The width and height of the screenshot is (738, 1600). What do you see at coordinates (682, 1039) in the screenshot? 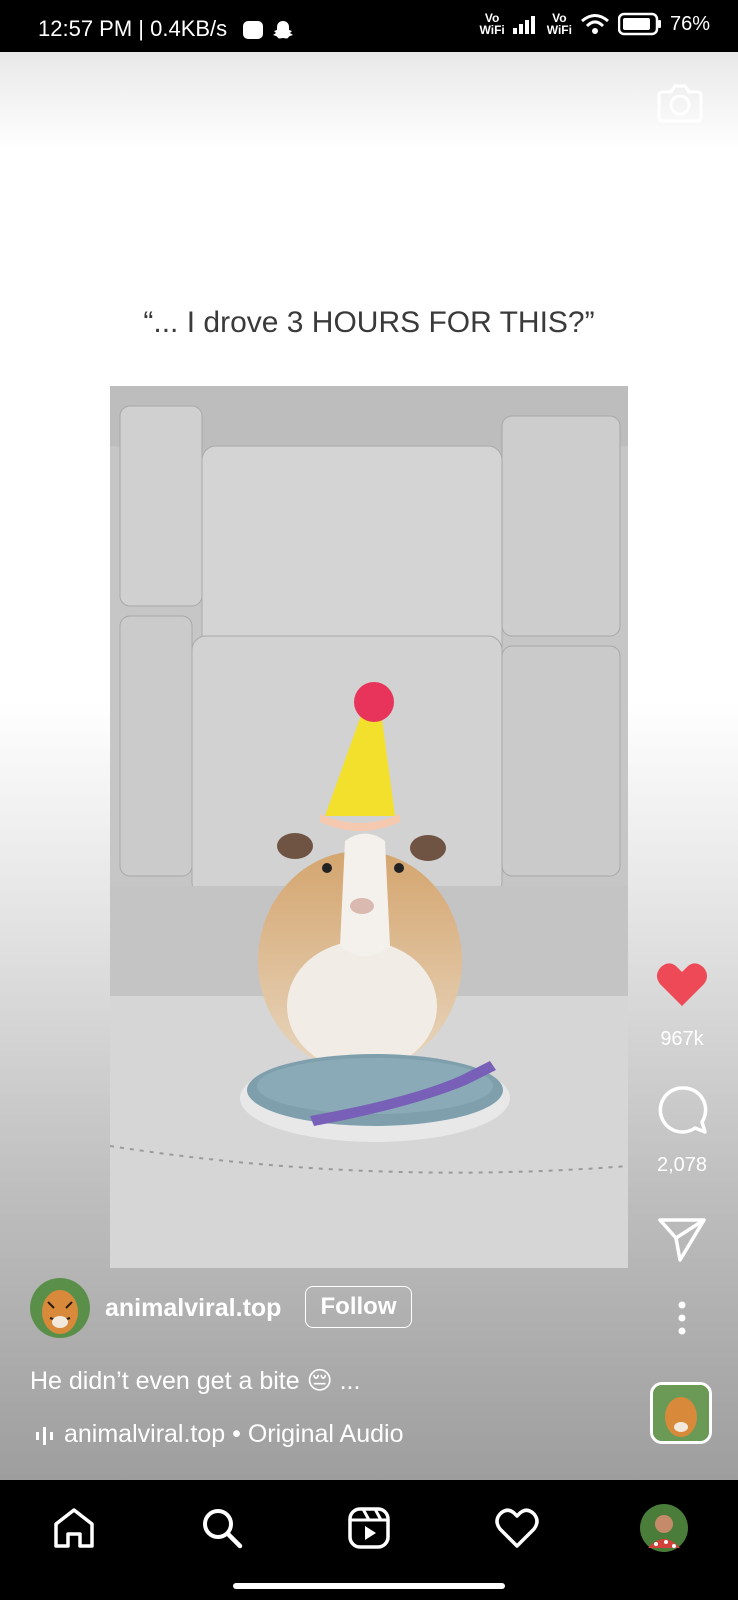
I see `like-count: 967k` at bounding box center [682, 1039].